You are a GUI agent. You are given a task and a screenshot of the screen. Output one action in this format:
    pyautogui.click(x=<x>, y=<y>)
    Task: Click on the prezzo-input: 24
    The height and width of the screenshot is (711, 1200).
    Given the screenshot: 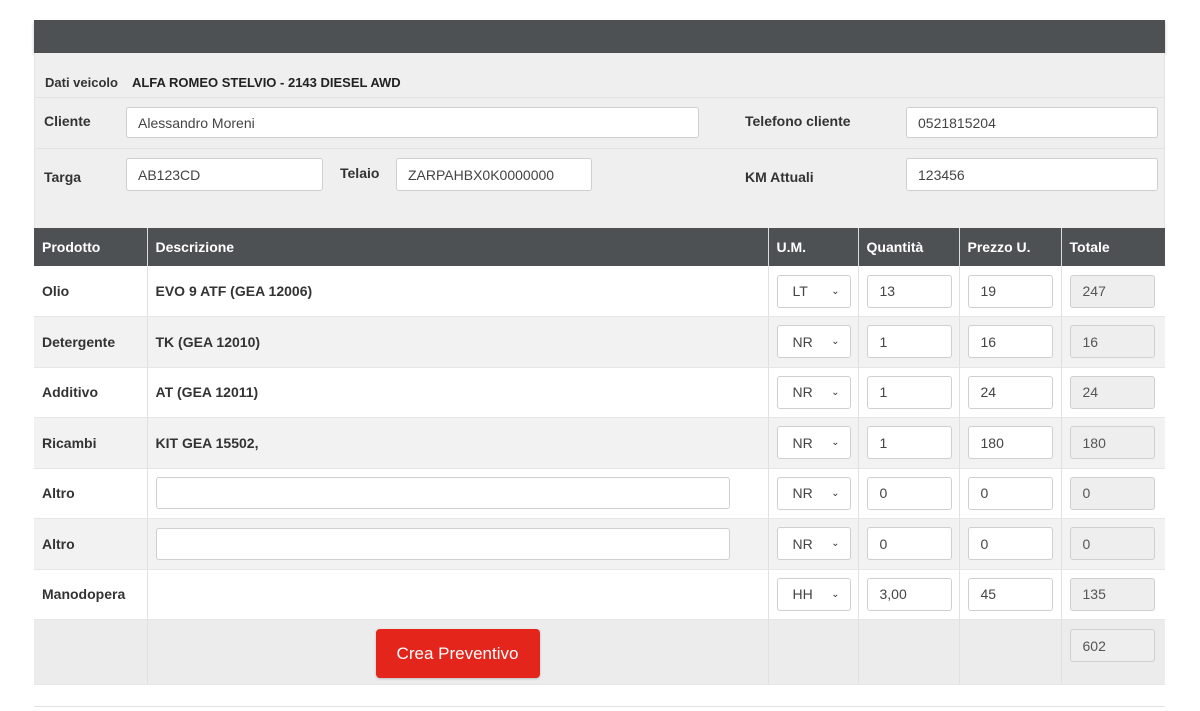 What is the action you would take?
    pyautogui.click(x=1010, y=392)
    